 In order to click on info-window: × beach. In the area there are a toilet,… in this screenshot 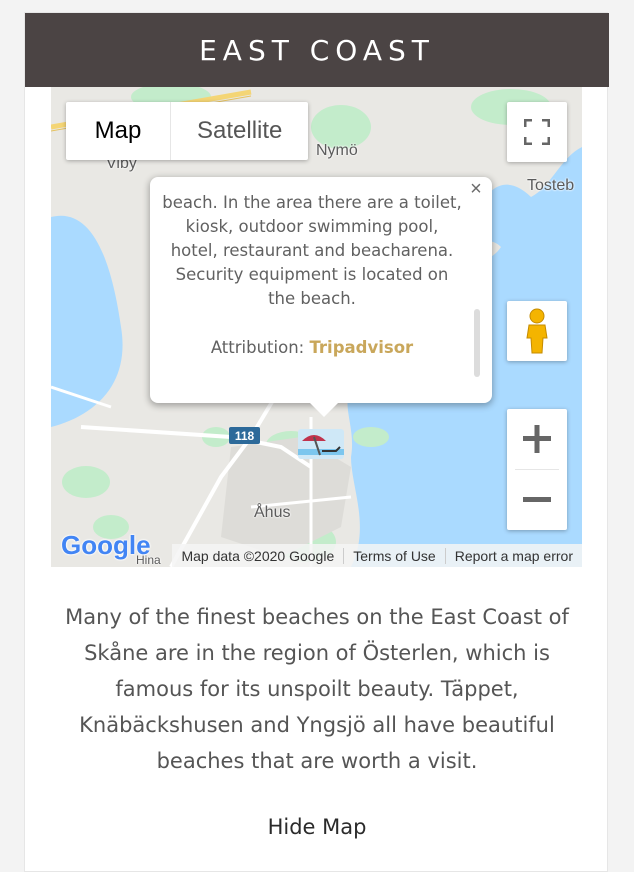, I will do `click(321, 297)`.